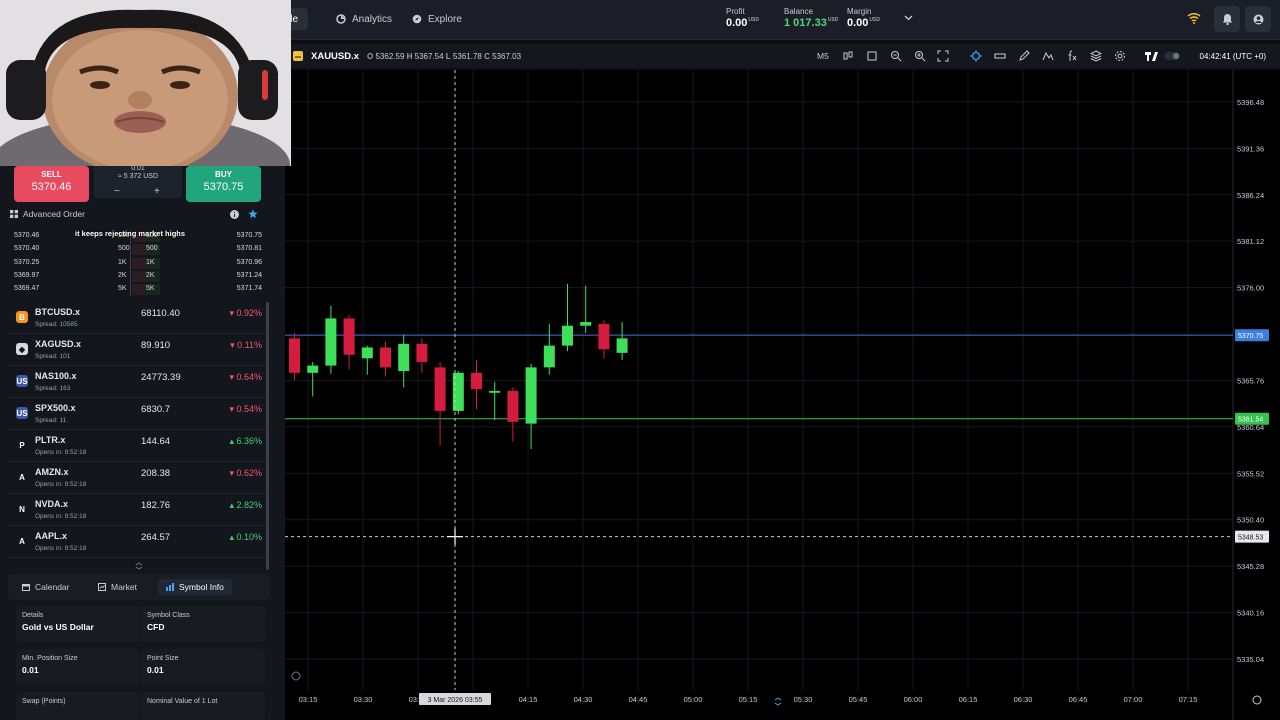 The height and width of the screenshot is (720, 1280). I want to click on pattern-icon, so click(1048, 56).